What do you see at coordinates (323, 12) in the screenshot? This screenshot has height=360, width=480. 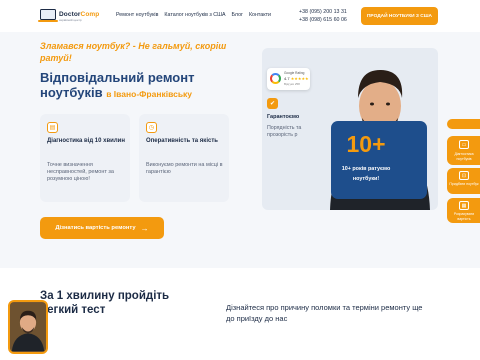 I see `phone-link-1: +38 (095) 200 13 31` at bounding box center [323, 12].